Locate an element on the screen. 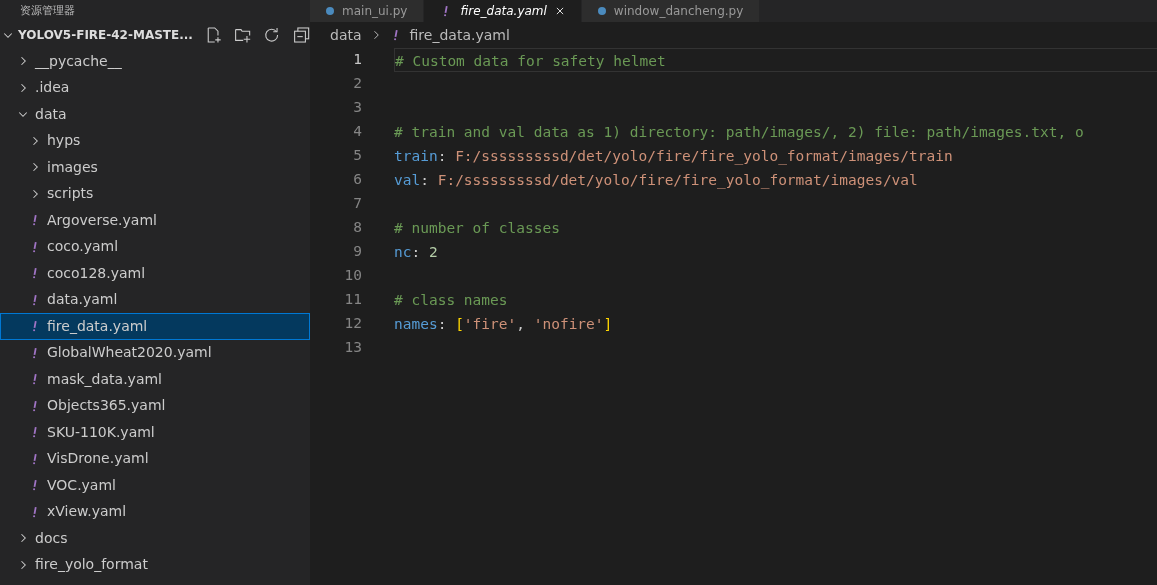  editor-tab: main_ui.py is located at coordinates (367, 11).